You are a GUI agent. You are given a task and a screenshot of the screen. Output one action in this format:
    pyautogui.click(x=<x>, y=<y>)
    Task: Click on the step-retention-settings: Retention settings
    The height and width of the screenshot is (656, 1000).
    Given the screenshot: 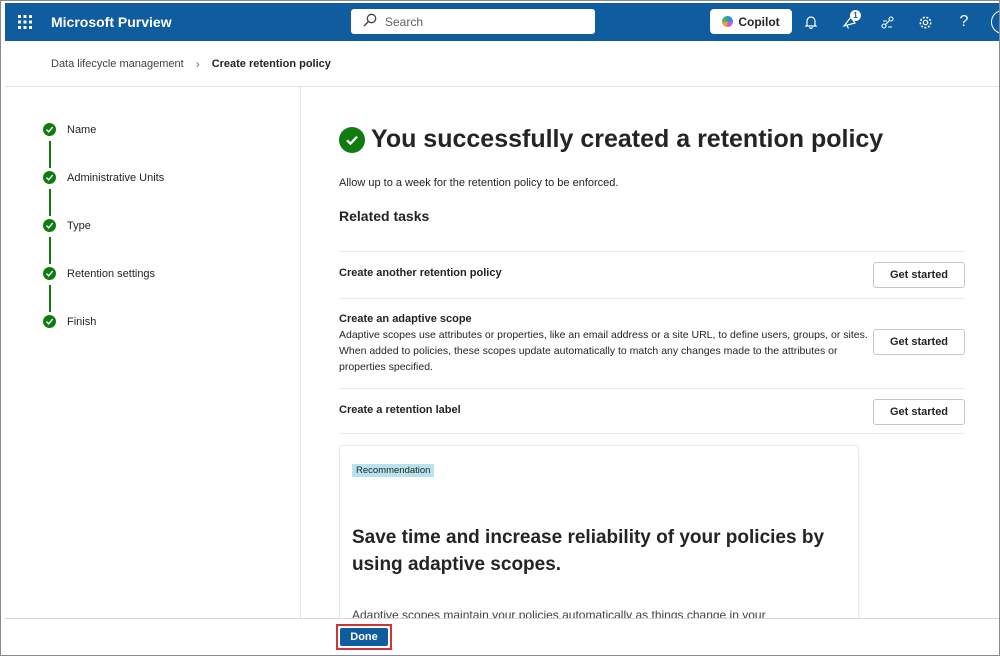 What is the action you would take?
    pyautogui.click(x=99, y=273)
    